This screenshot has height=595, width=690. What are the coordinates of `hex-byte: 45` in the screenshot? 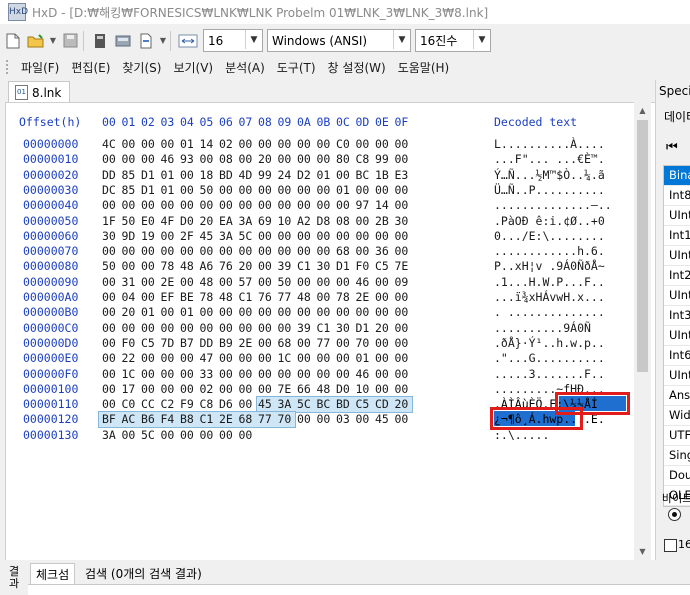 It's located at (207, 236).